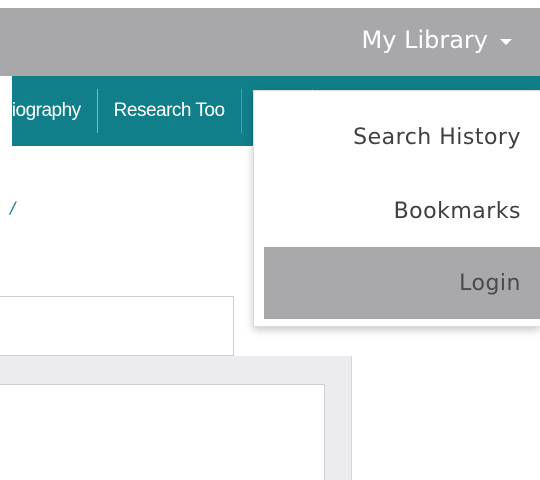  I want to click on top-white-strip, so click(270, 4).